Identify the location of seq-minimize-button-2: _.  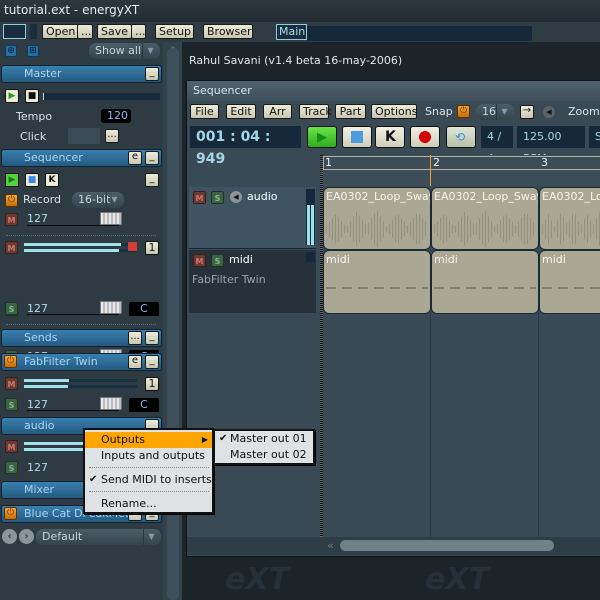
(152, 180).